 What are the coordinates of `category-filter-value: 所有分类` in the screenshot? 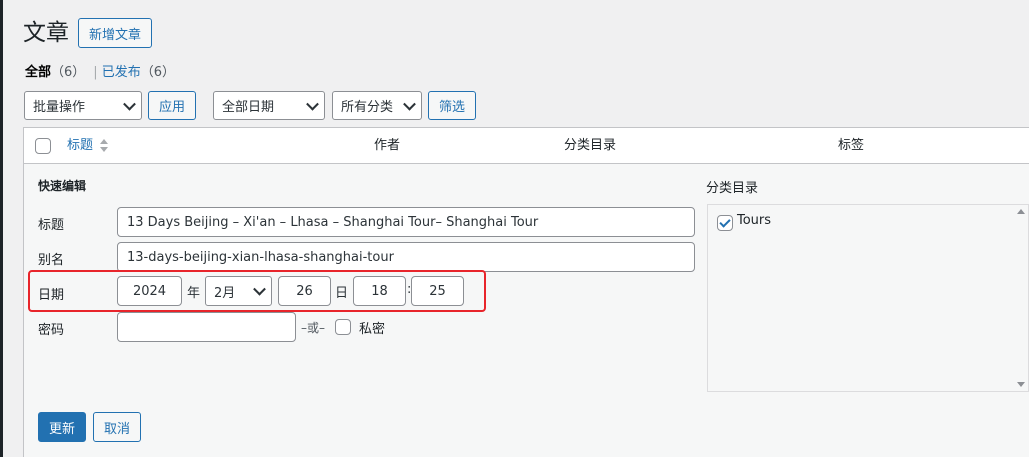 It's located at (367, 107).